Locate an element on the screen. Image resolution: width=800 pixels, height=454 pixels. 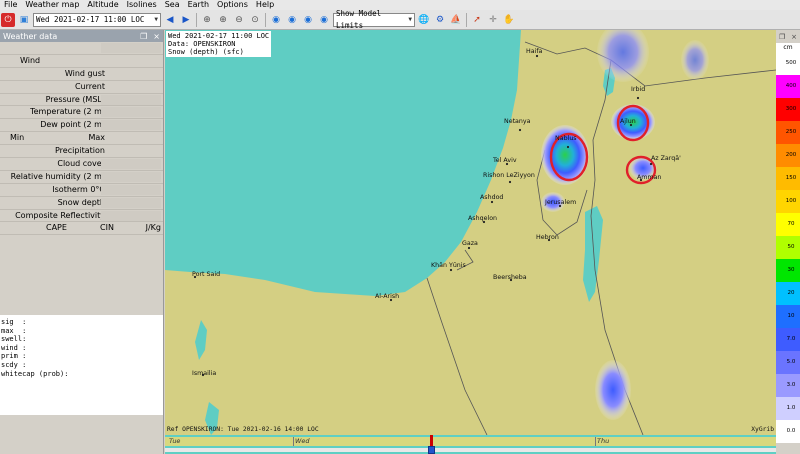
timeline-track is located at coordinates (470, 450).